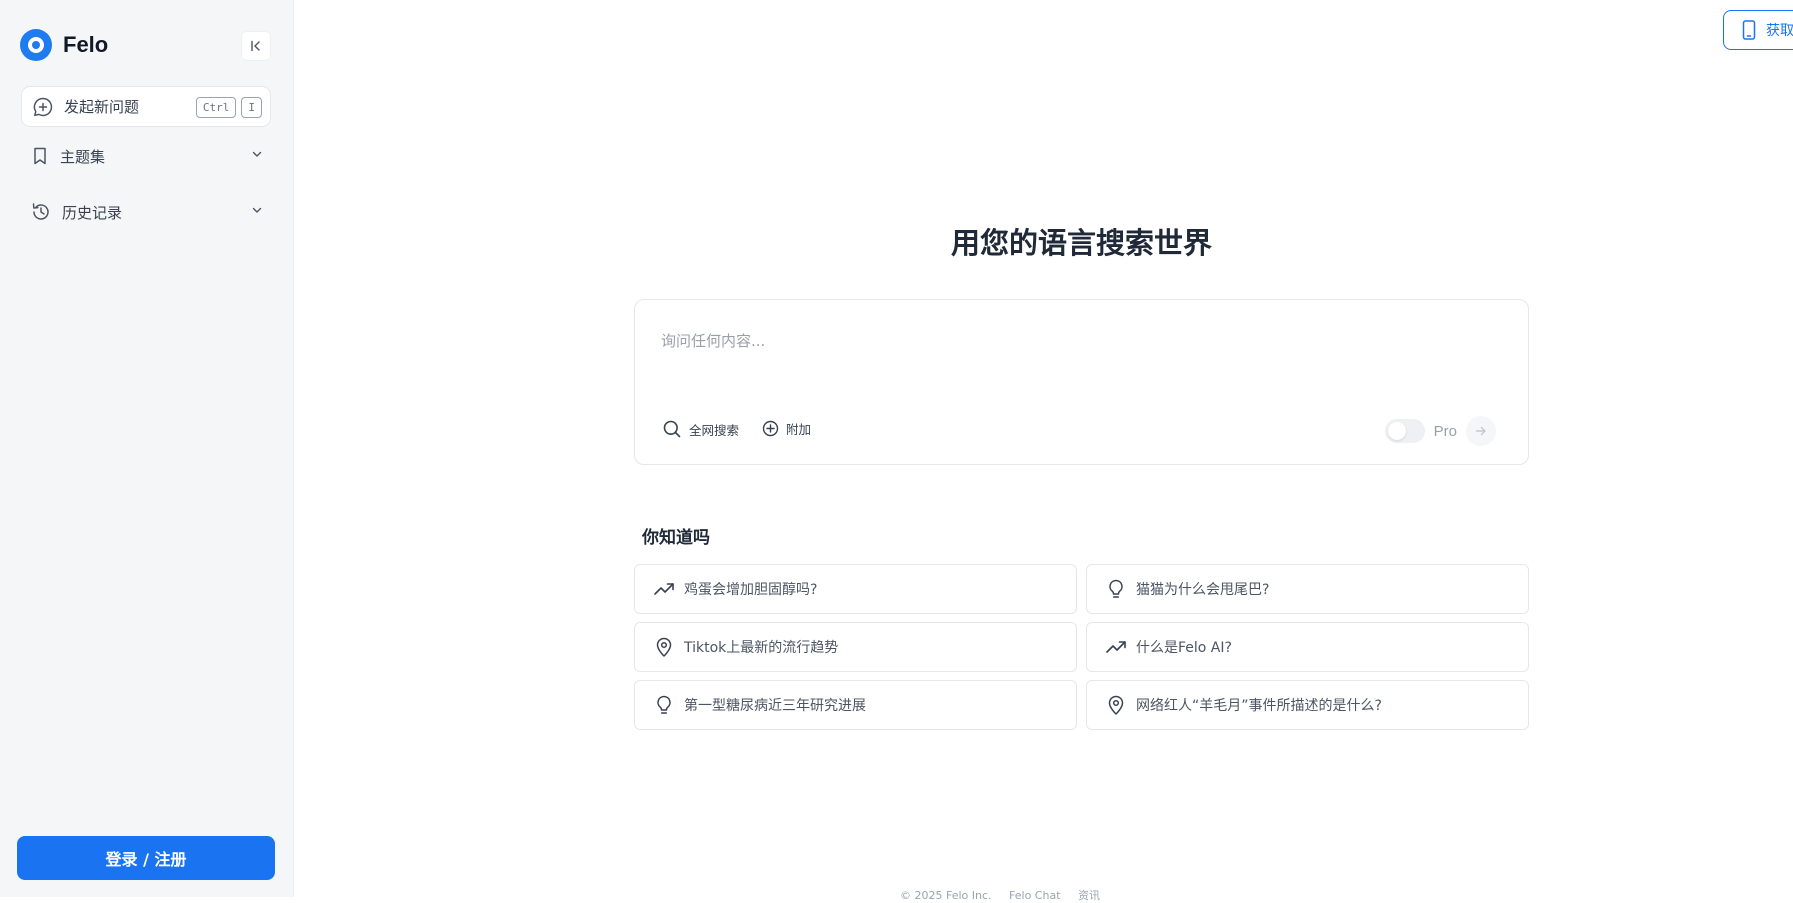  What do you see at coordinates (1007, 895) in the screenshot?
I see `footer: © 2025 Felo Inc. Felo Chat 资讯` at bounding box center [1007, 895].